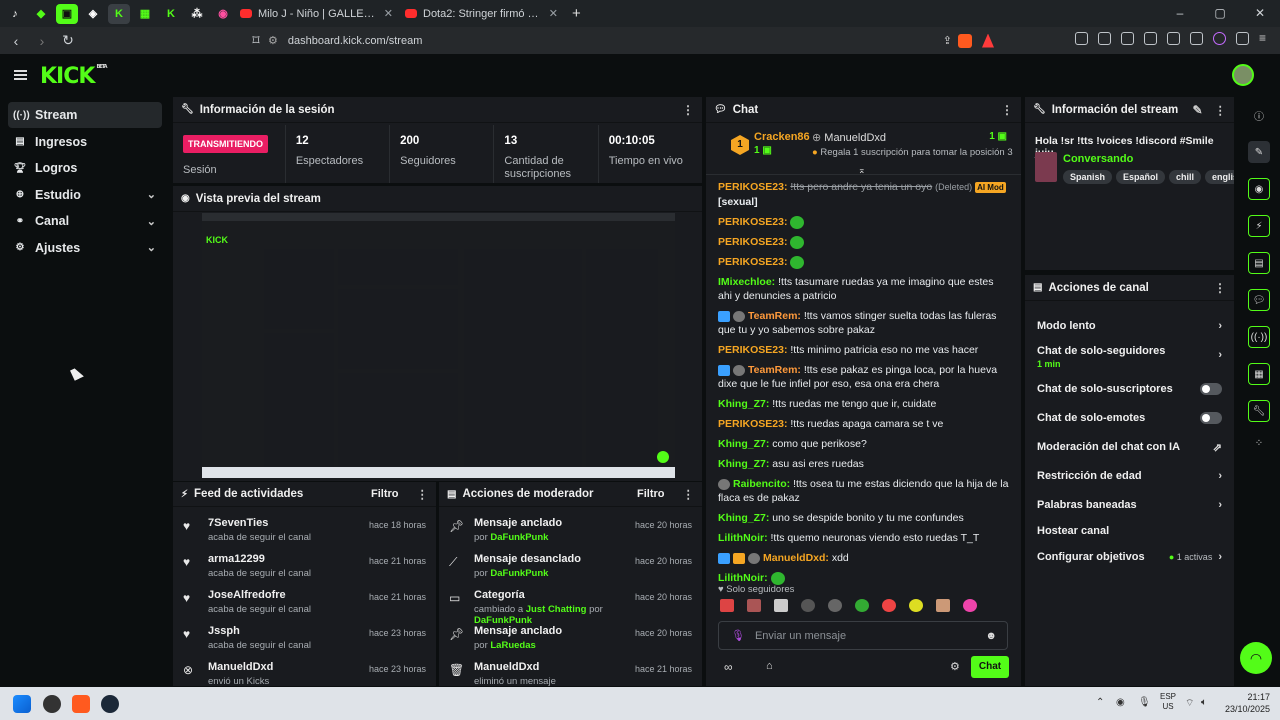  What do you see at coordinates (1259, 443) in the screenshot?
I see `add-widget-icon: ⁘` at bounding box center [1259, 443].